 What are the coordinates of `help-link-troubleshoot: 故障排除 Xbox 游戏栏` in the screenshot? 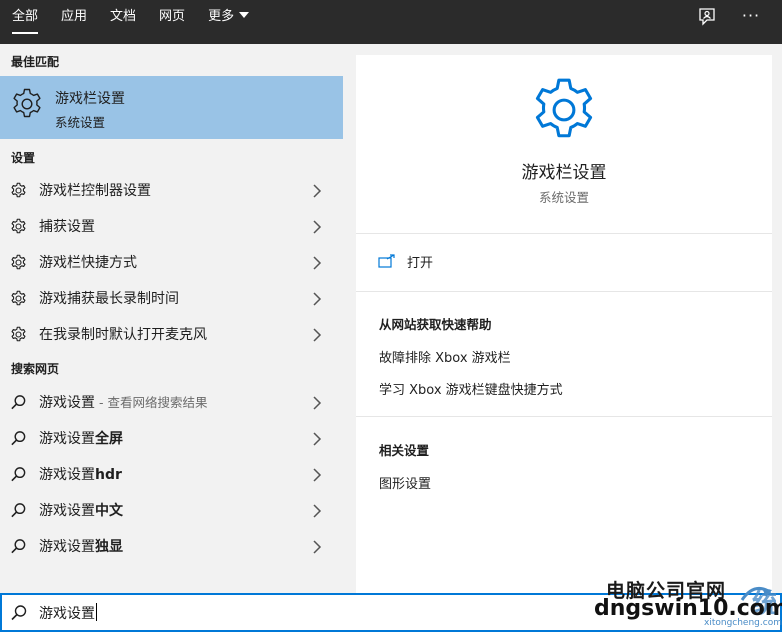 It's located at (445, 356).